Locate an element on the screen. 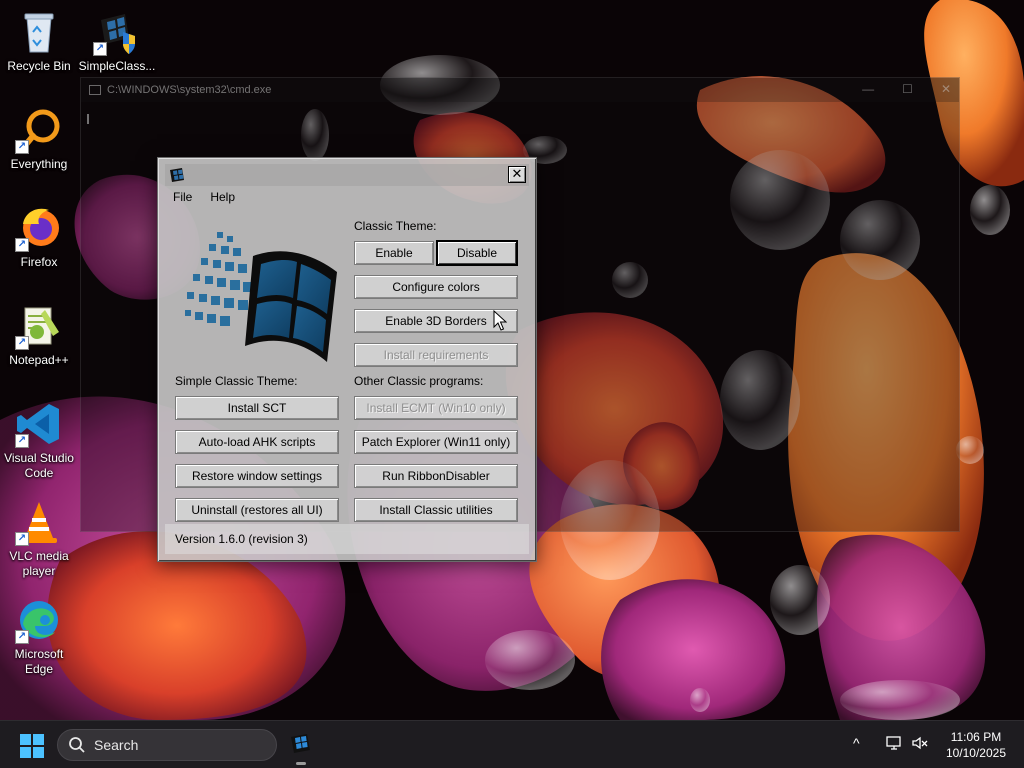 This screenshot has height=768, width=1024. simple-classic-theme-label: Simple Classic Theme: is located at coordinates (236, 381).